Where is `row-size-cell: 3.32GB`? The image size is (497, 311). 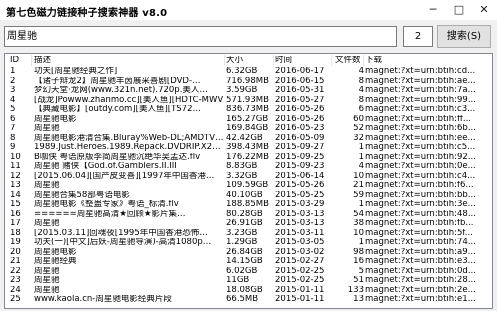
row-size-cell: 3.32GB is located at coordinates (242, 176).